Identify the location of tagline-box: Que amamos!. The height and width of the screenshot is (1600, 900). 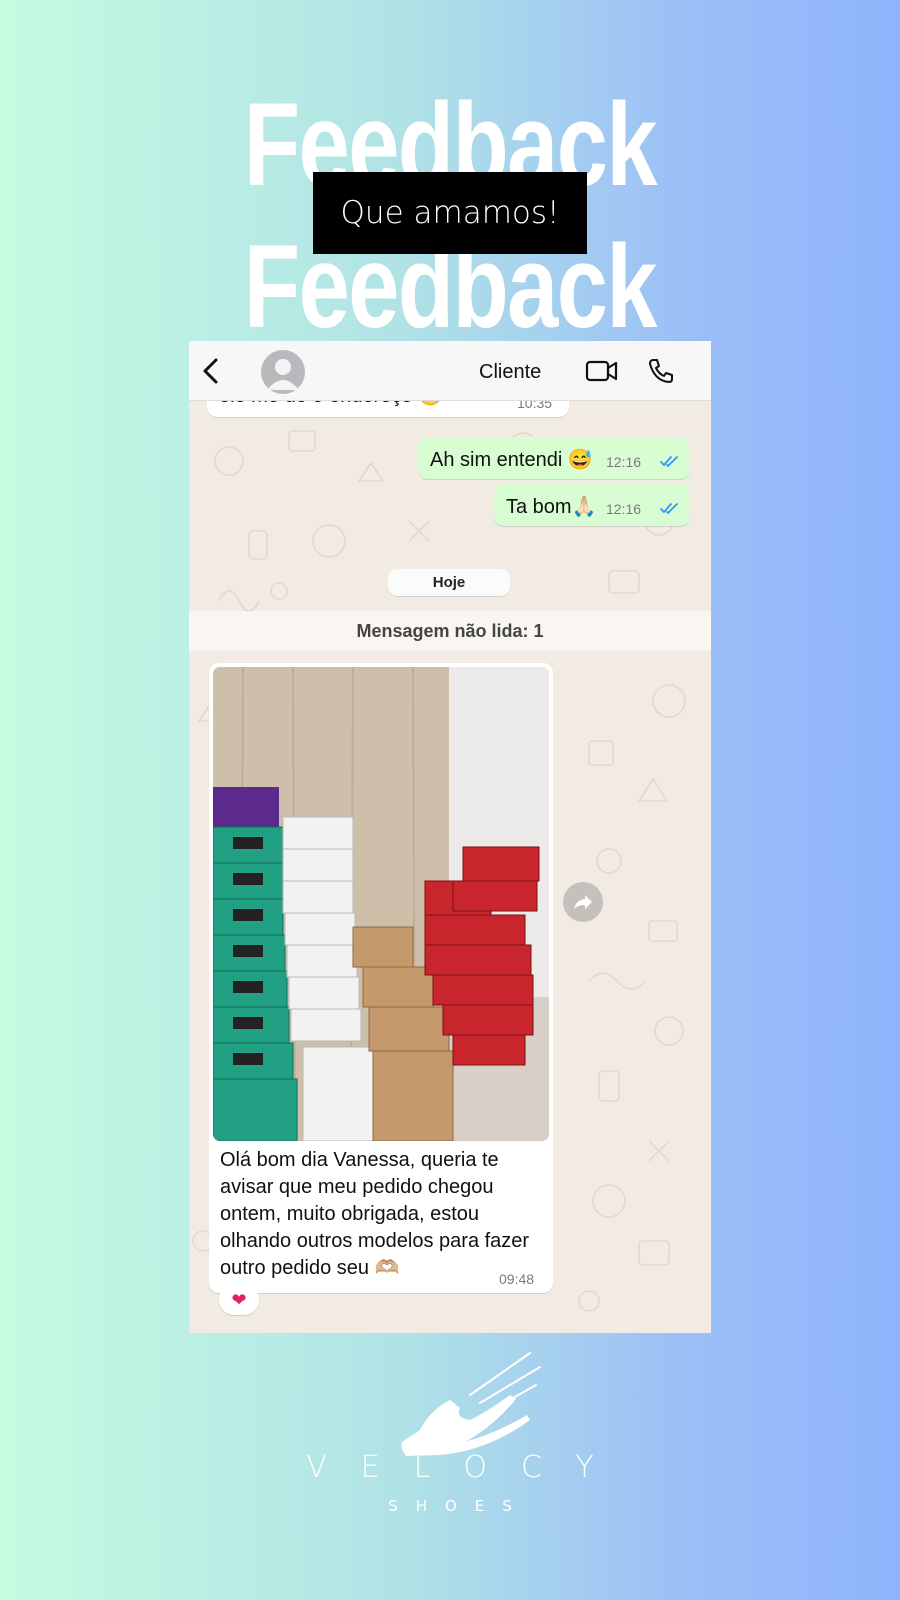
(450, 213).